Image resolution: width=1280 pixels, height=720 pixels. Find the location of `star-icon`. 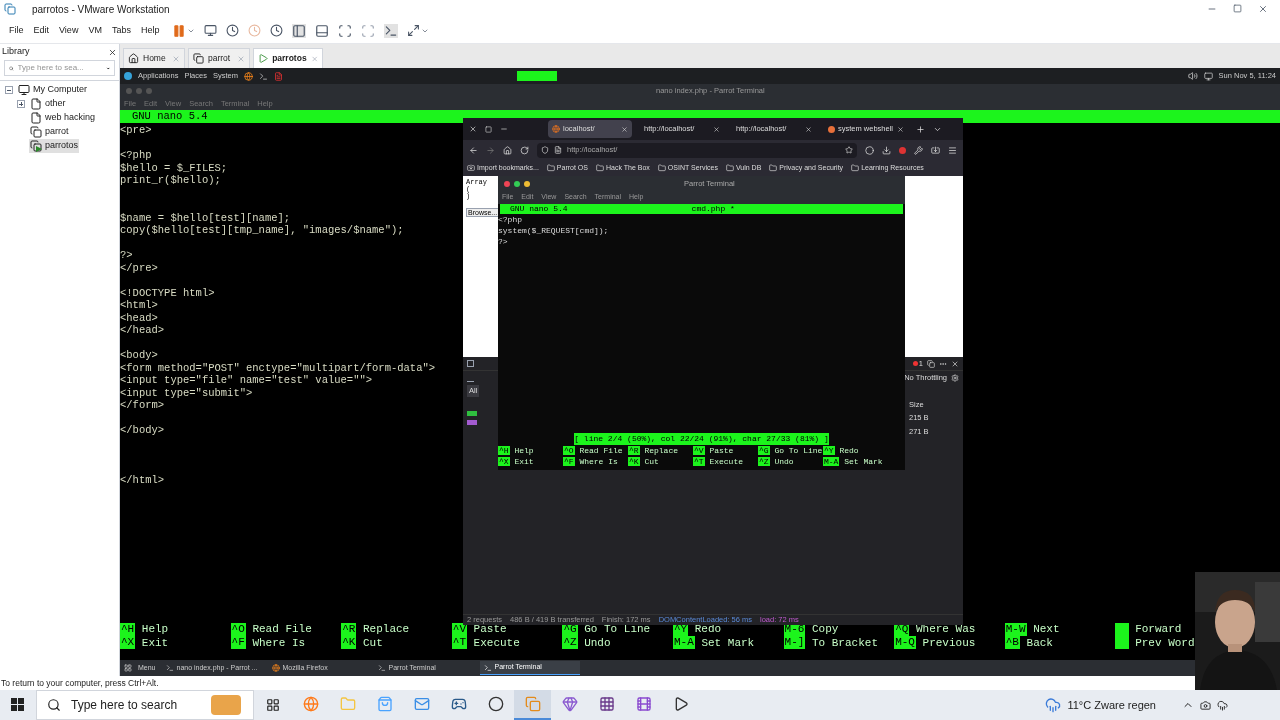

star-icon is located at coordinates (849, 150).